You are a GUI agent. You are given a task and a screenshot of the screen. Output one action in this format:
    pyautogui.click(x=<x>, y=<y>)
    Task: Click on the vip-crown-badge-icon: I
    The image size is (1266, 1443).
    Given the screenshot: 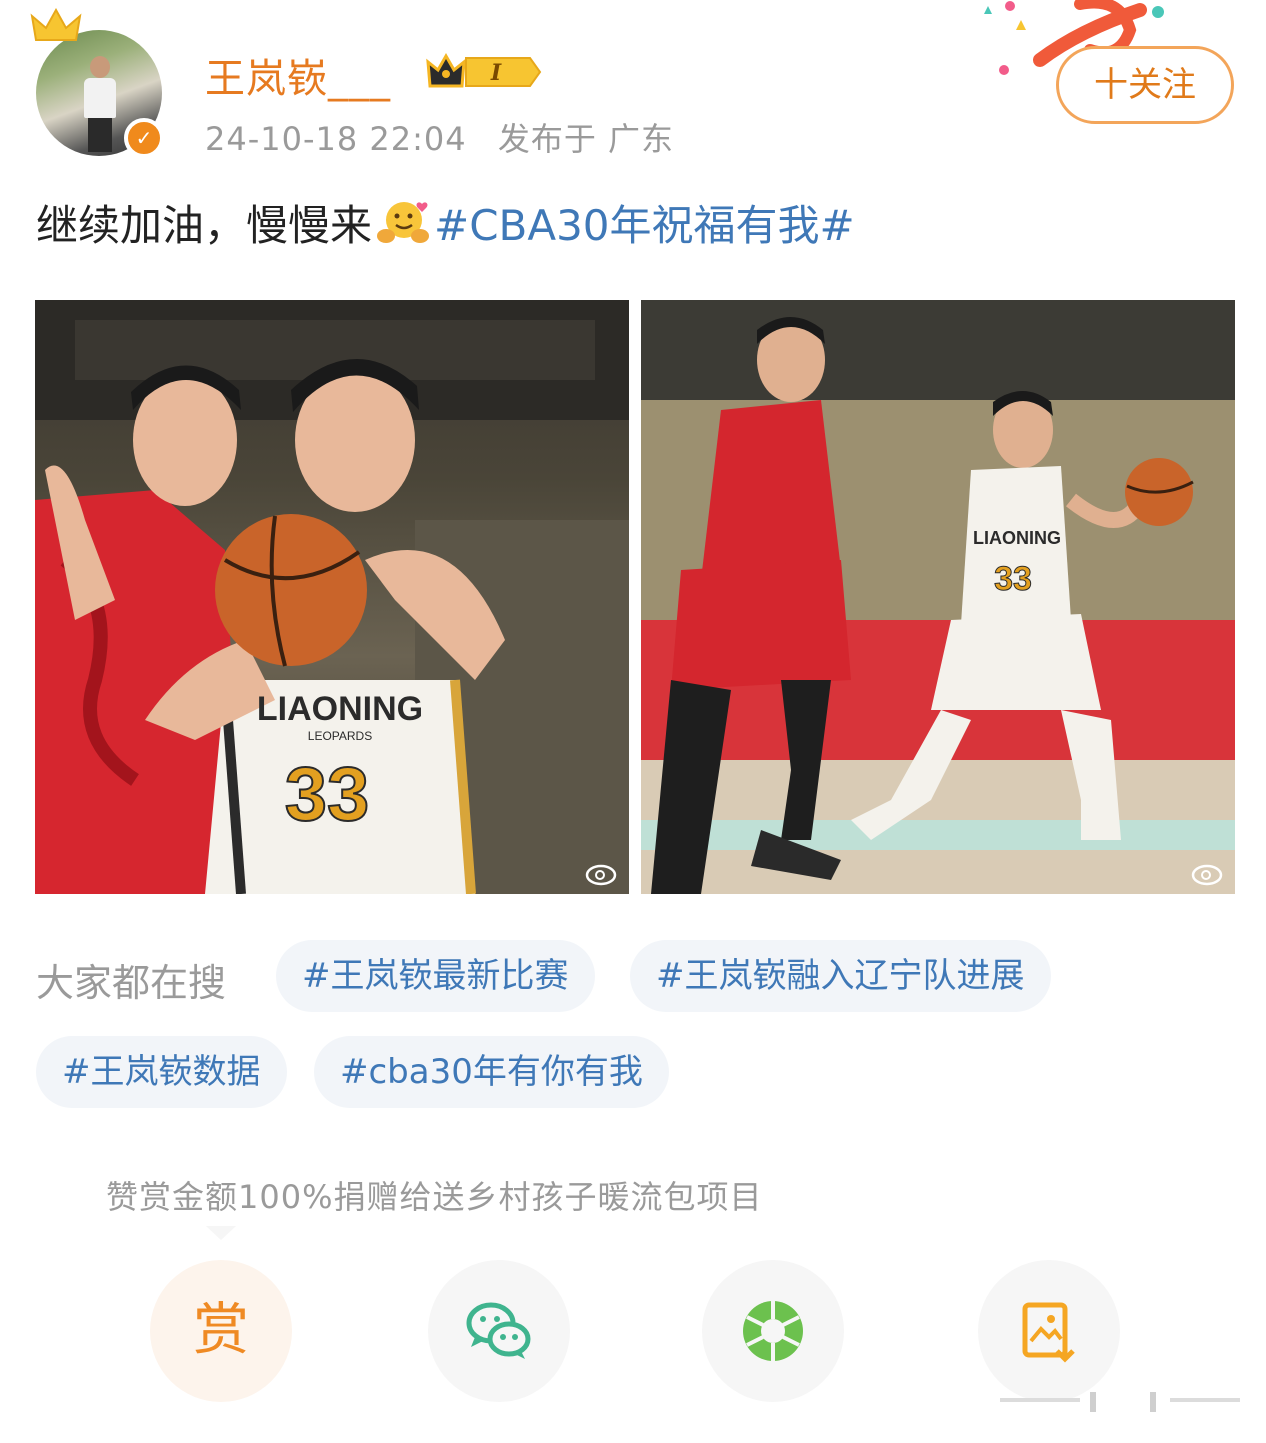 What is the action you would take?
    pyautogui.click(x=484, y=72)
    